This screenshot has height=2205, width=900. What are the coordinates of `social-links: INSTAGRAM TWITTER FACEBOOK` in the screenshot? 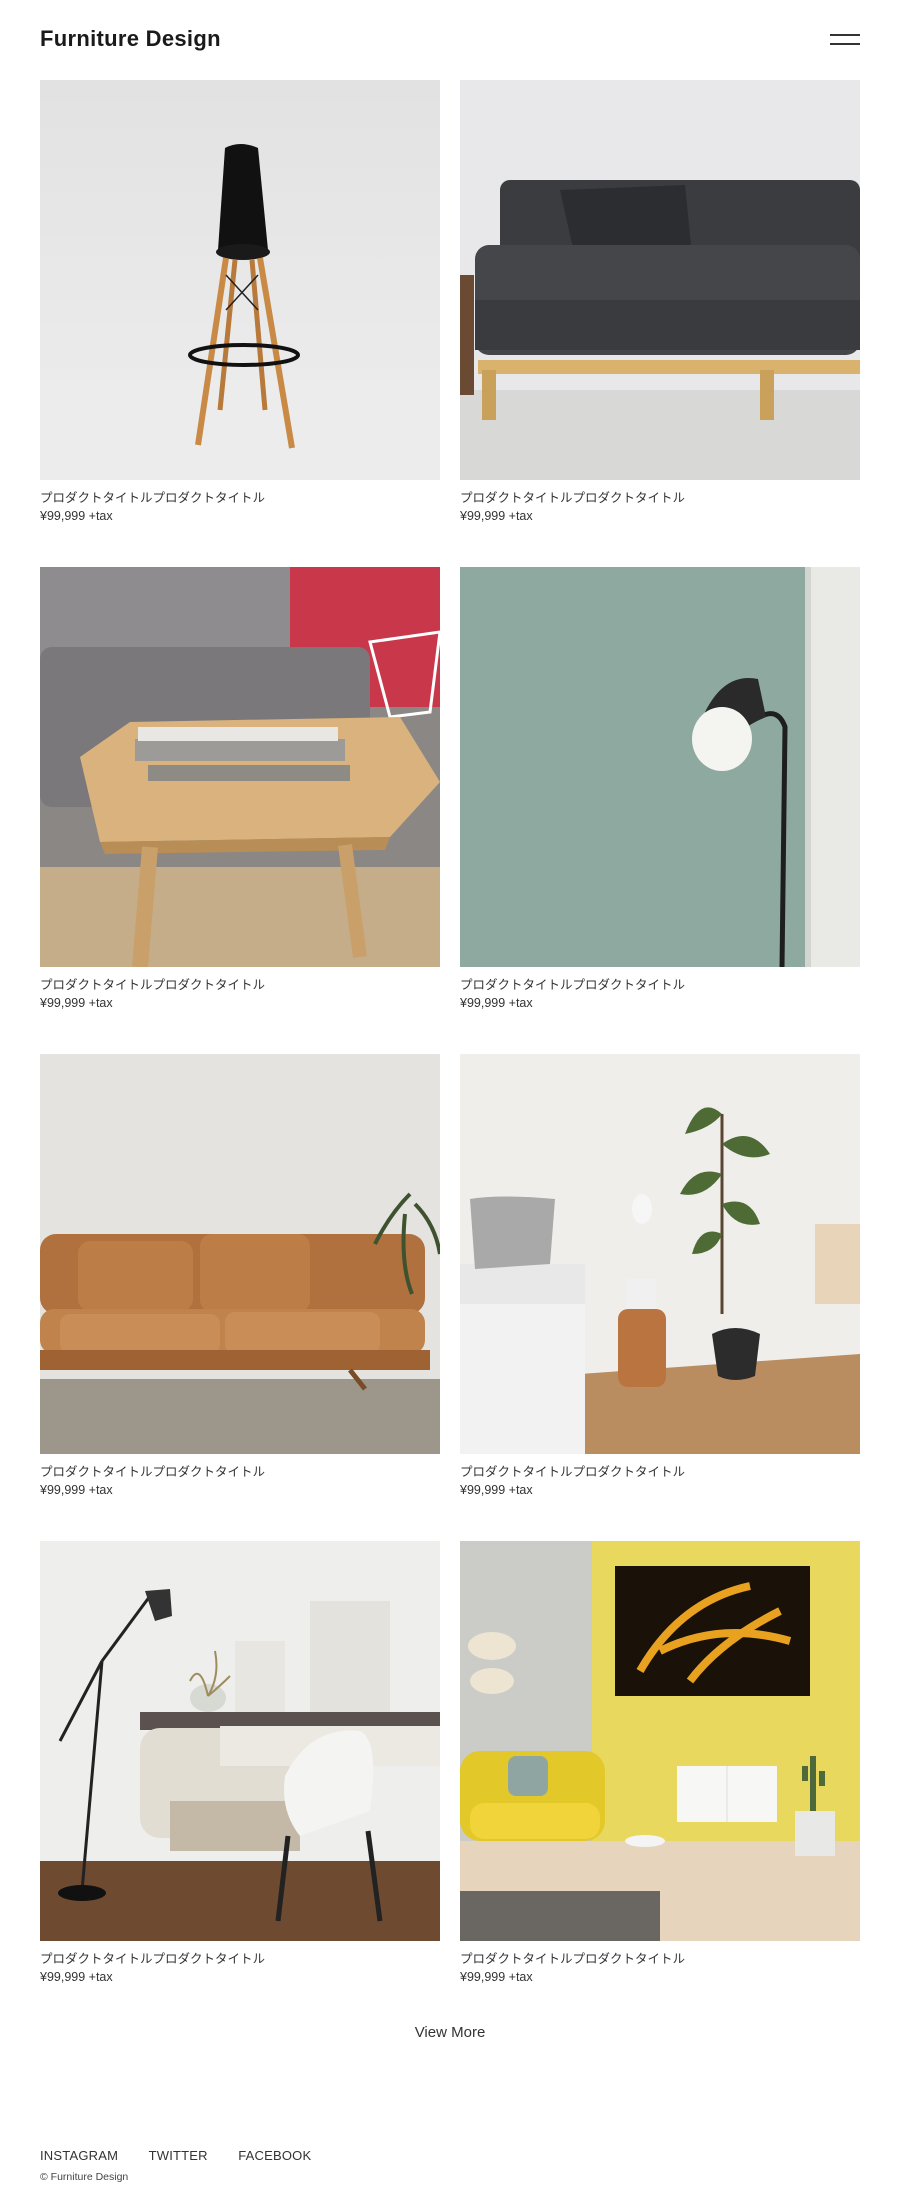 It's located at (188, 2156).